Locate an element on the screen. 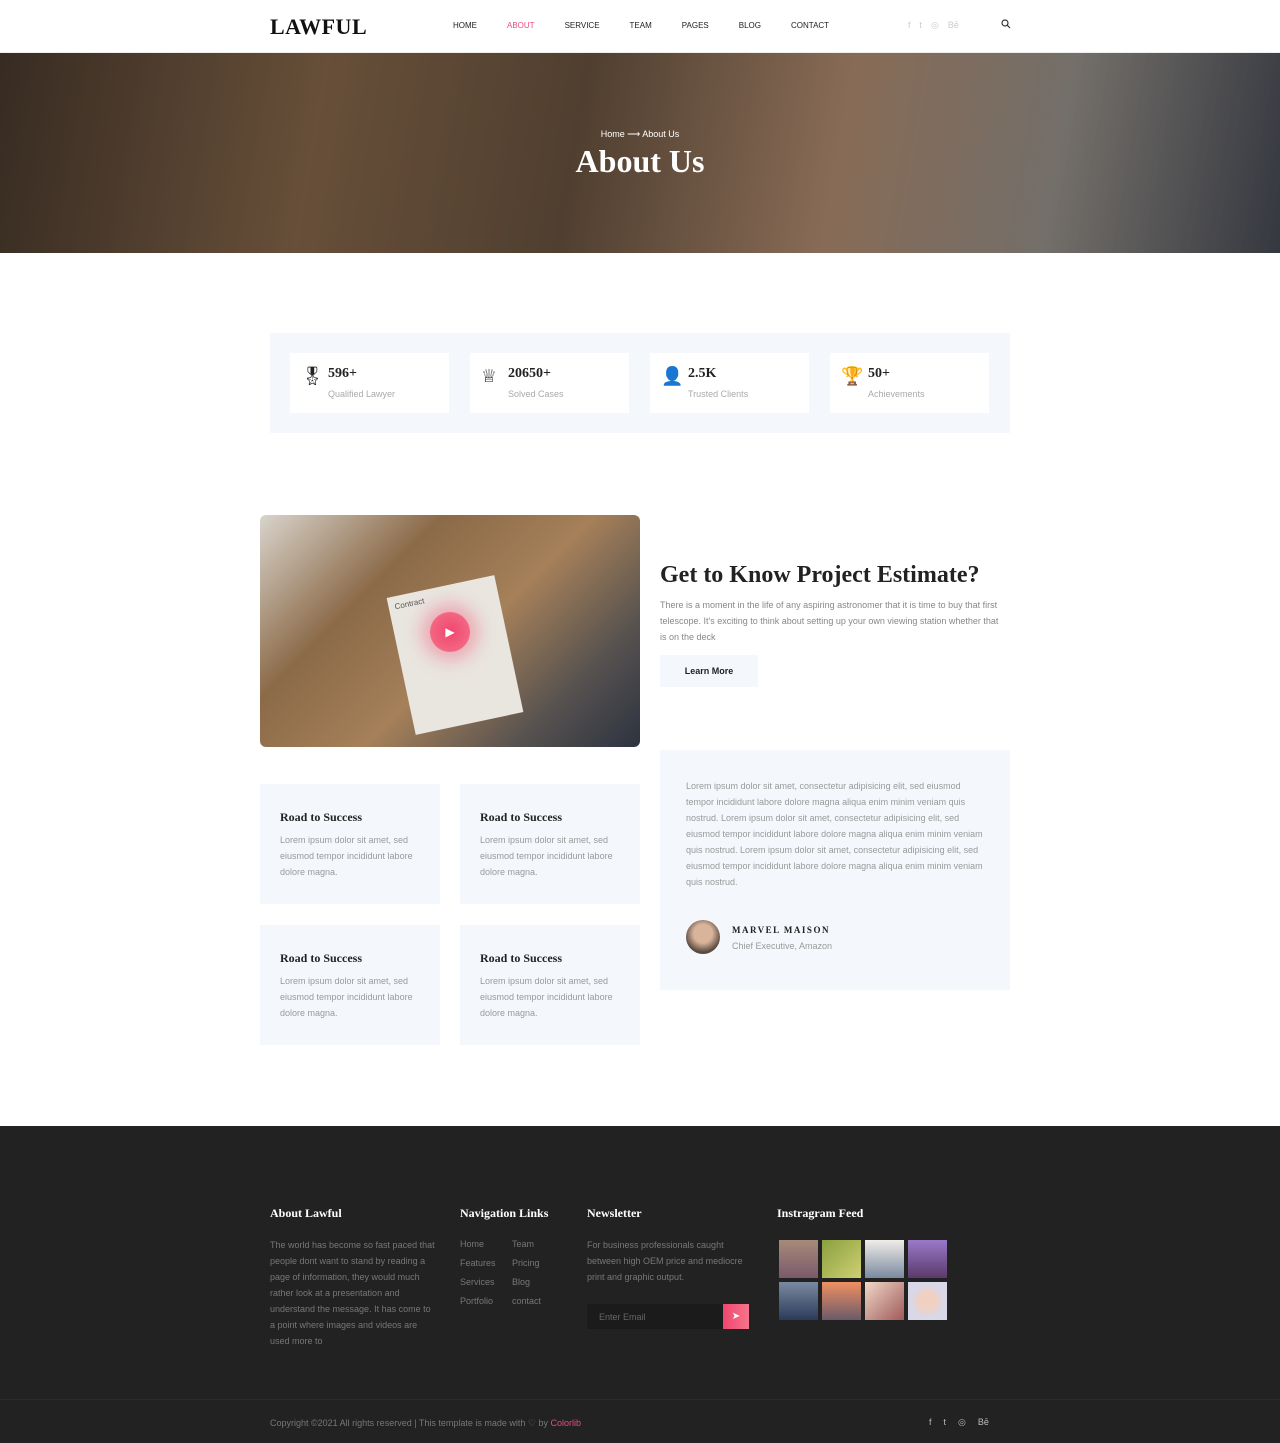 This screenshot has height=1443, width=1280. footer-link-contact: contact is located at coordinates (537, 1301).